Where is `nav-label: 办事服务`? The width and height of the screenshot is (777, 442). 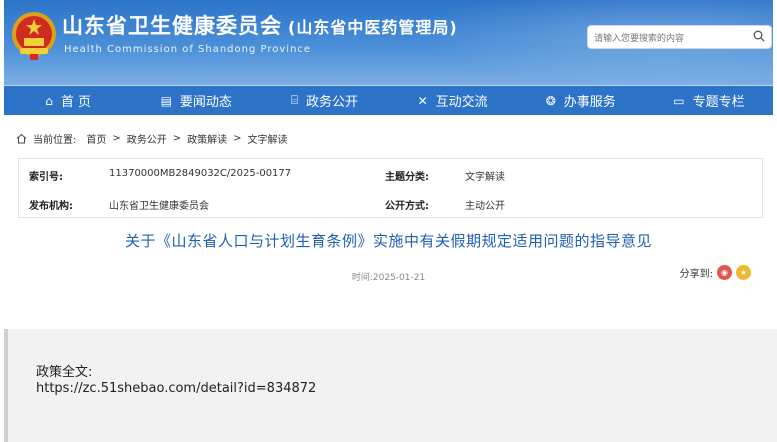 nav-label: 办事服务 is located at coordinates (589, 102).